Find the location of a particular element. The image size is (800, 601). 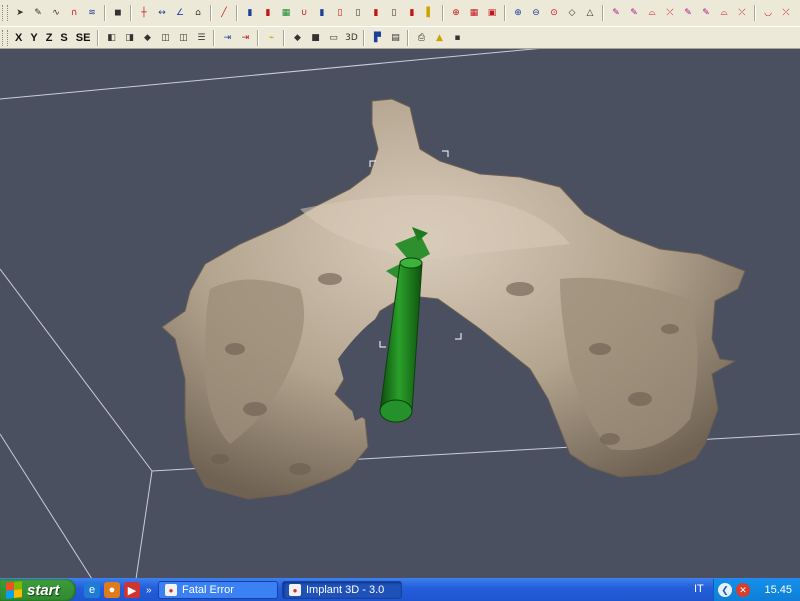

shape-rect-icon: ▭ is located at coordinates (333, 38).